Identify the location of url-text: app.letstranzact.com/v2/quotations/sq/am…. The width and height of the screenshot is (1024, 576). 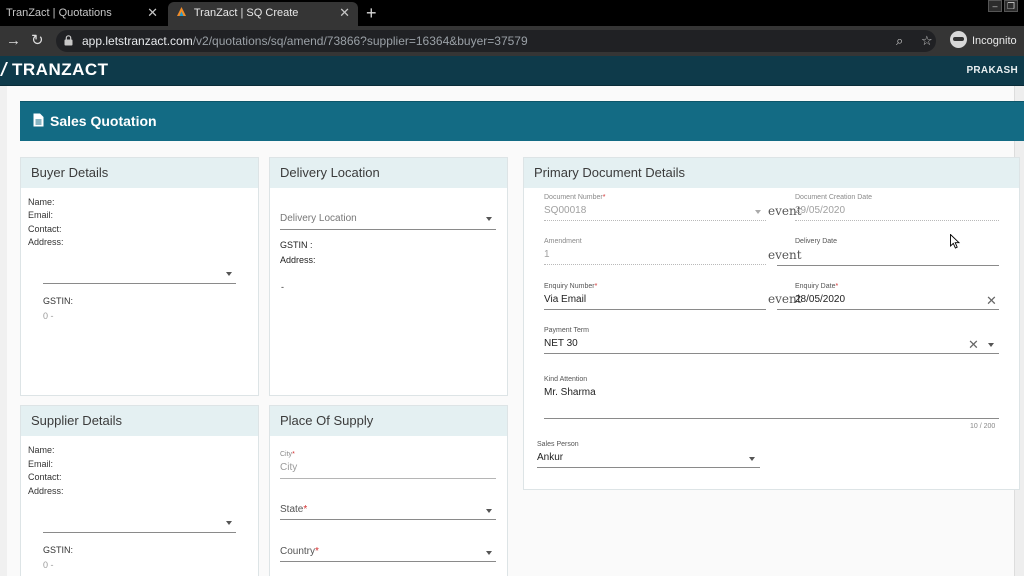
(305, 41).